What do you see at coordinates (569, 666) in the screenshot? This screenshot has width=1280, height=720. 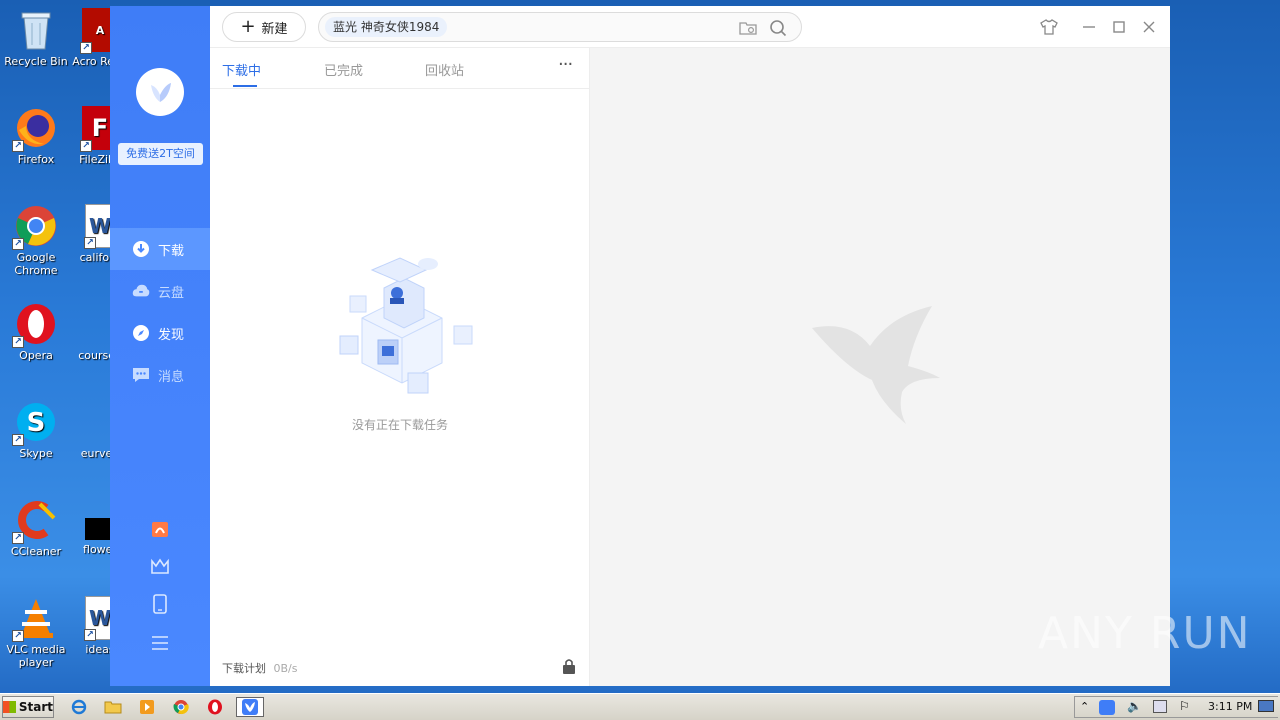 I see `lock-icon` at bounding box center [569, 666].